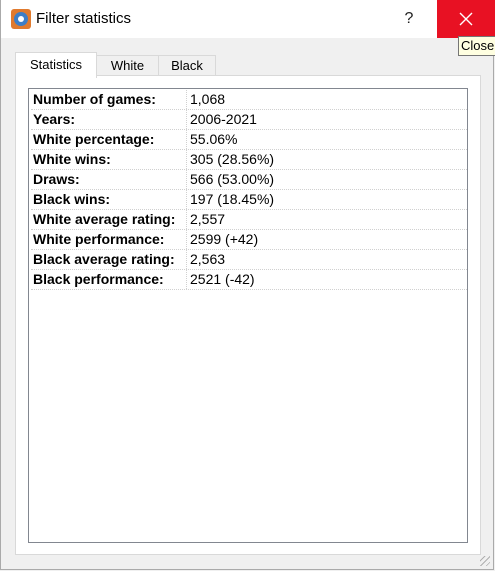 The image size is (495, 571). Describe the element at coordinates (409, 19) in the screenshot. I see `help-button: ?` at that location.